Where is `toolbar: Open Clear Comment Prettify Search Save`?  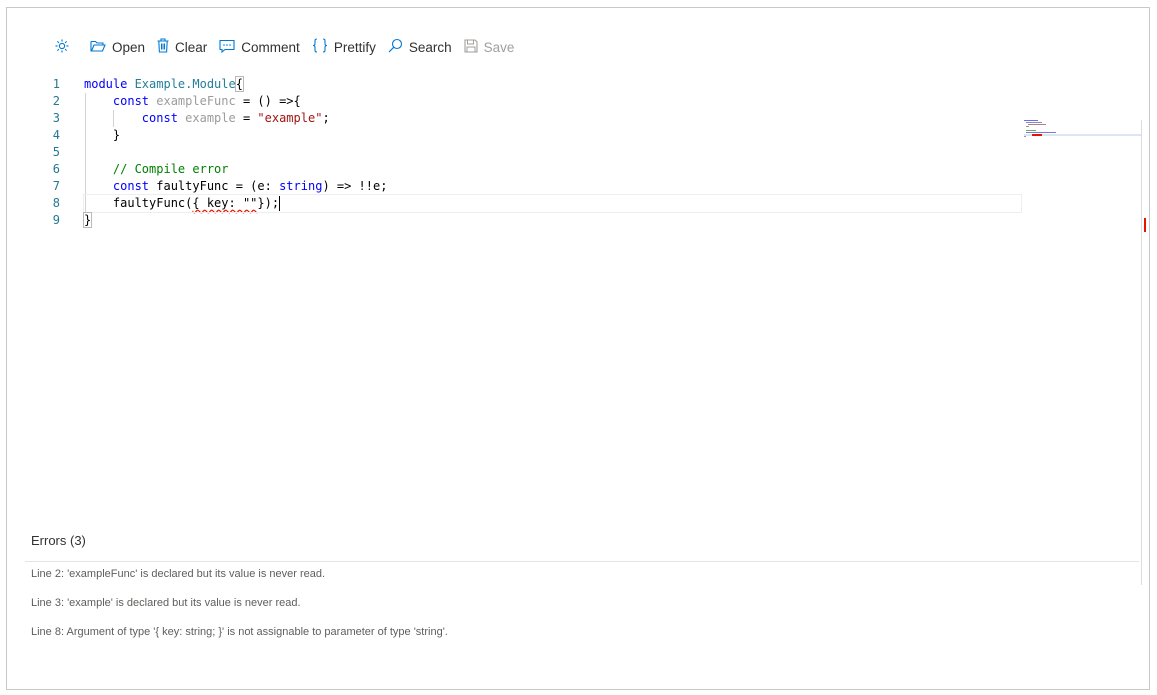
toolbar: Open Clear Comment Prettify Search Save is located at coordinates (285, 47).